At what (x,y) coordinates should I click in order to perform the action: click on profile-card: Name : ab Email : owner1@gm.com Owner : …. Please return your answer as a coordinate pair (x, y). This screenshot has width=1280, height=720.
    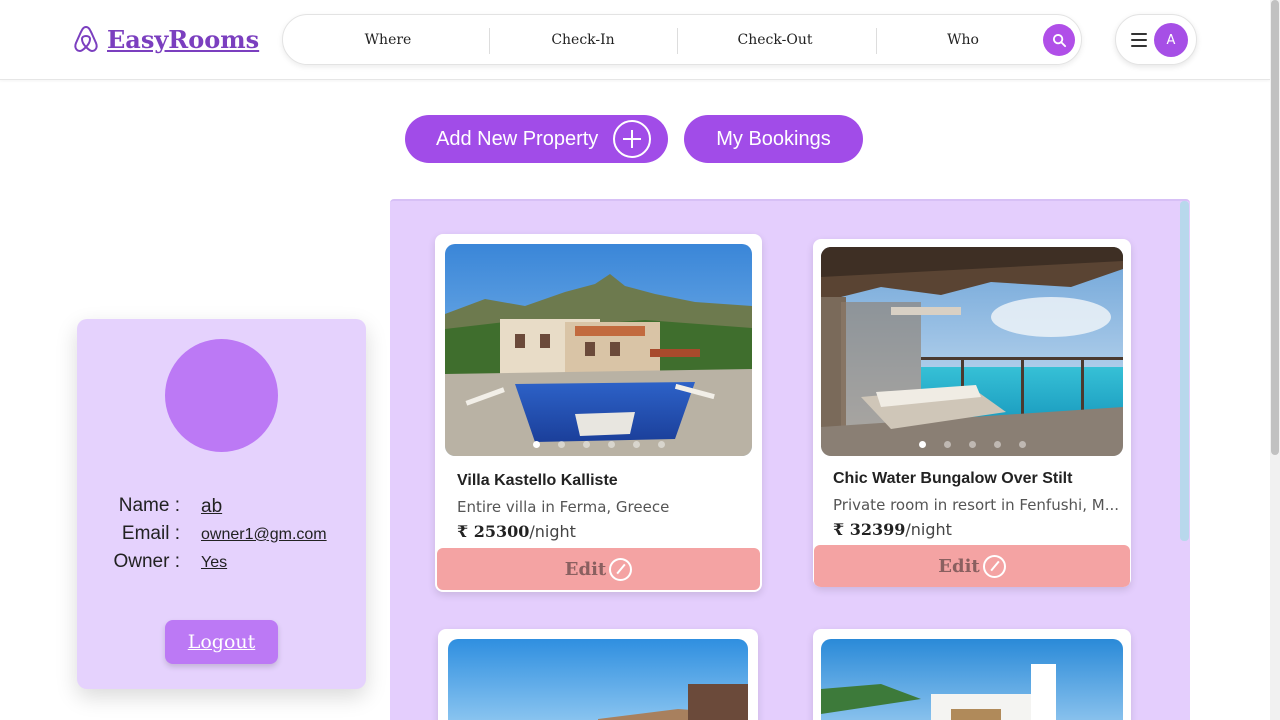
    Looking at the image, I should click on (221, 504).